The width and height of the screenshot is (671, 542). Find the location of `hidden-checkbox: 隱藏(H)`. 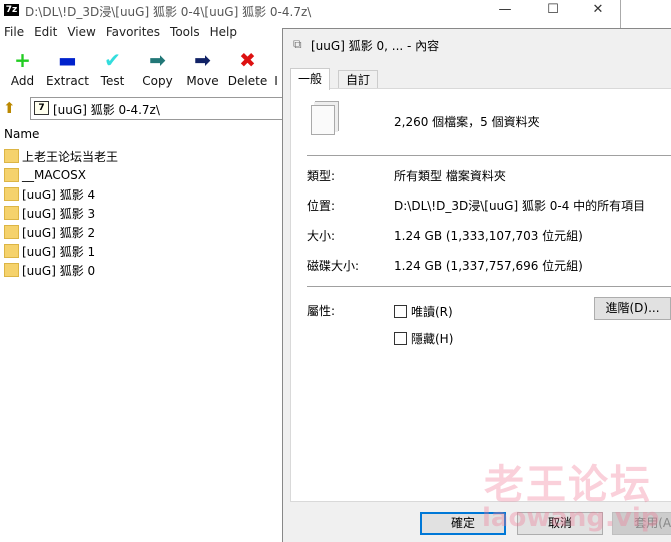

hidden-checkbox: 隱藏(H) is located at coordinates (423, 338).